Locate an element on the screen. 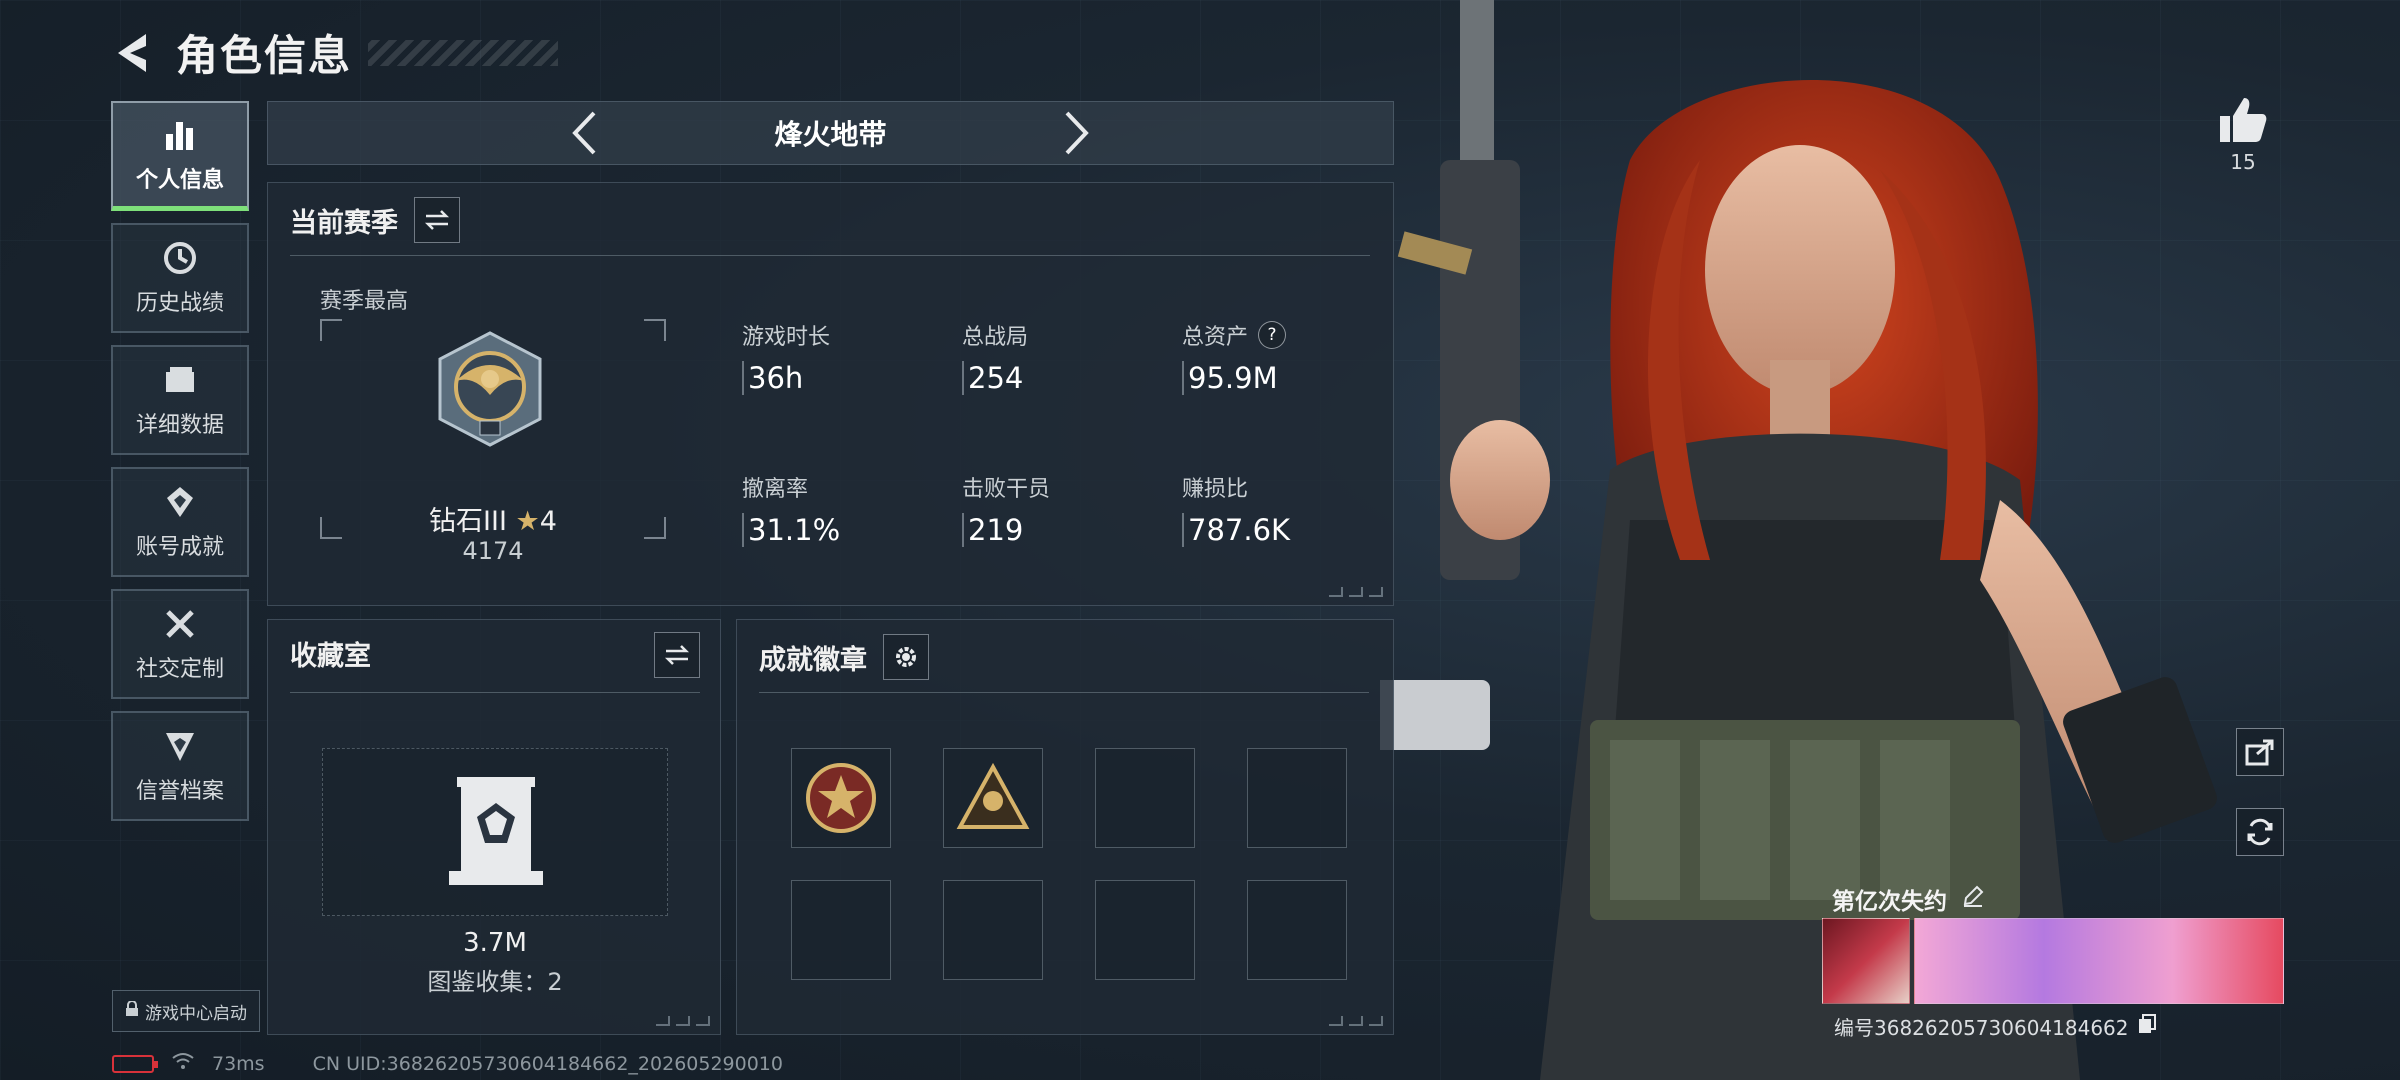 This screenshot has width=2400, height=1080. diamond-rank-emblem-icon is located at coordinates (490, 389).